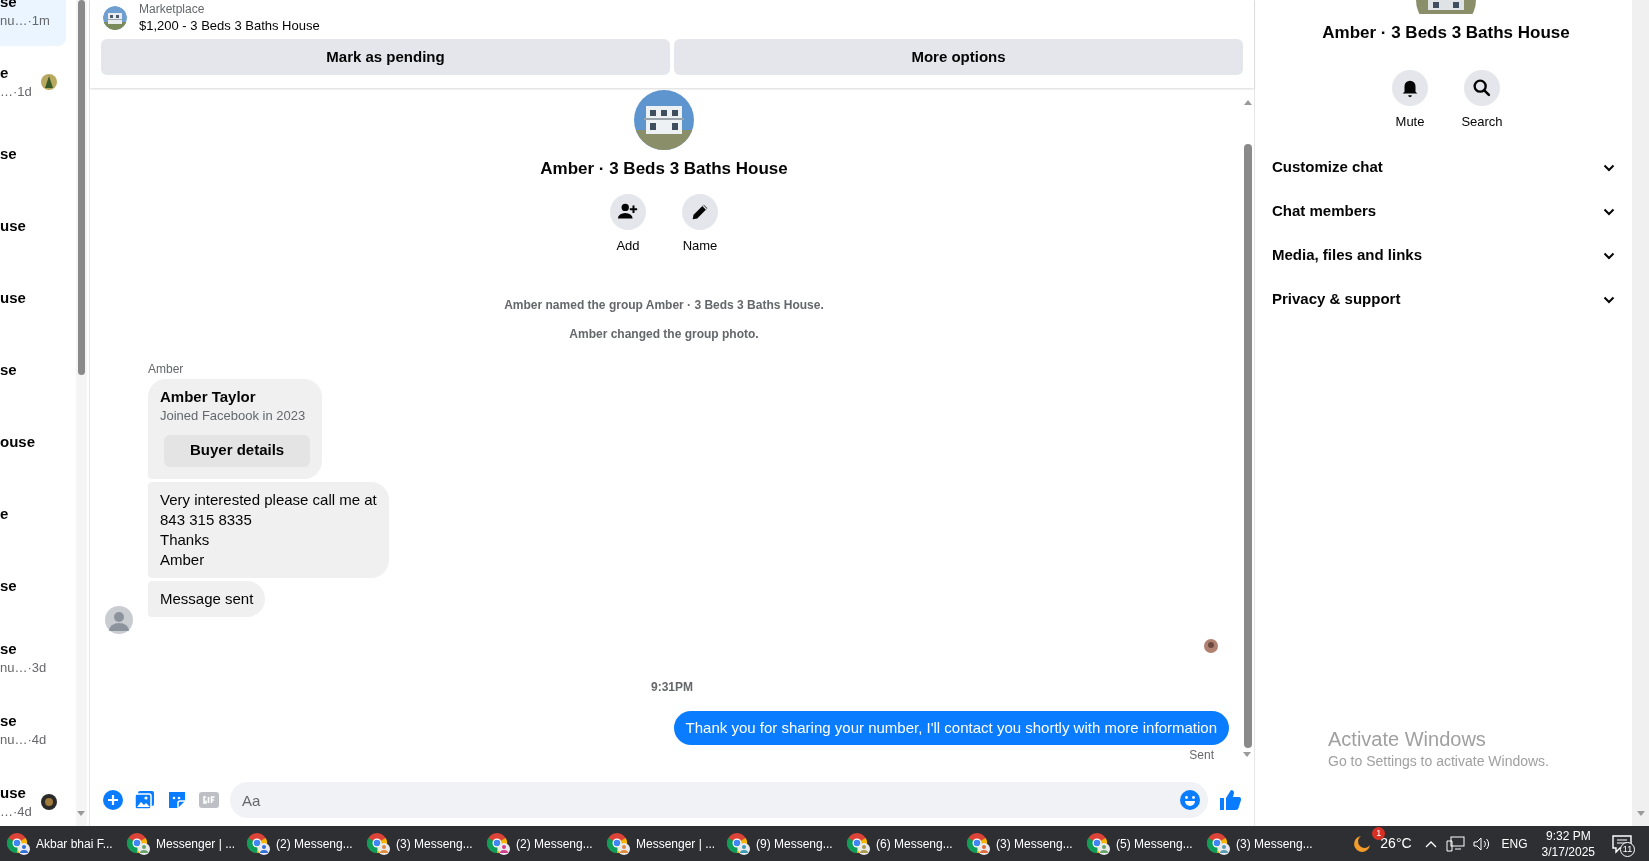 The image size is (1649, 861). Describe the element at coordinates (237, 450) in the screenshot. I see `buyer-details-button: Buyer details` at that location.